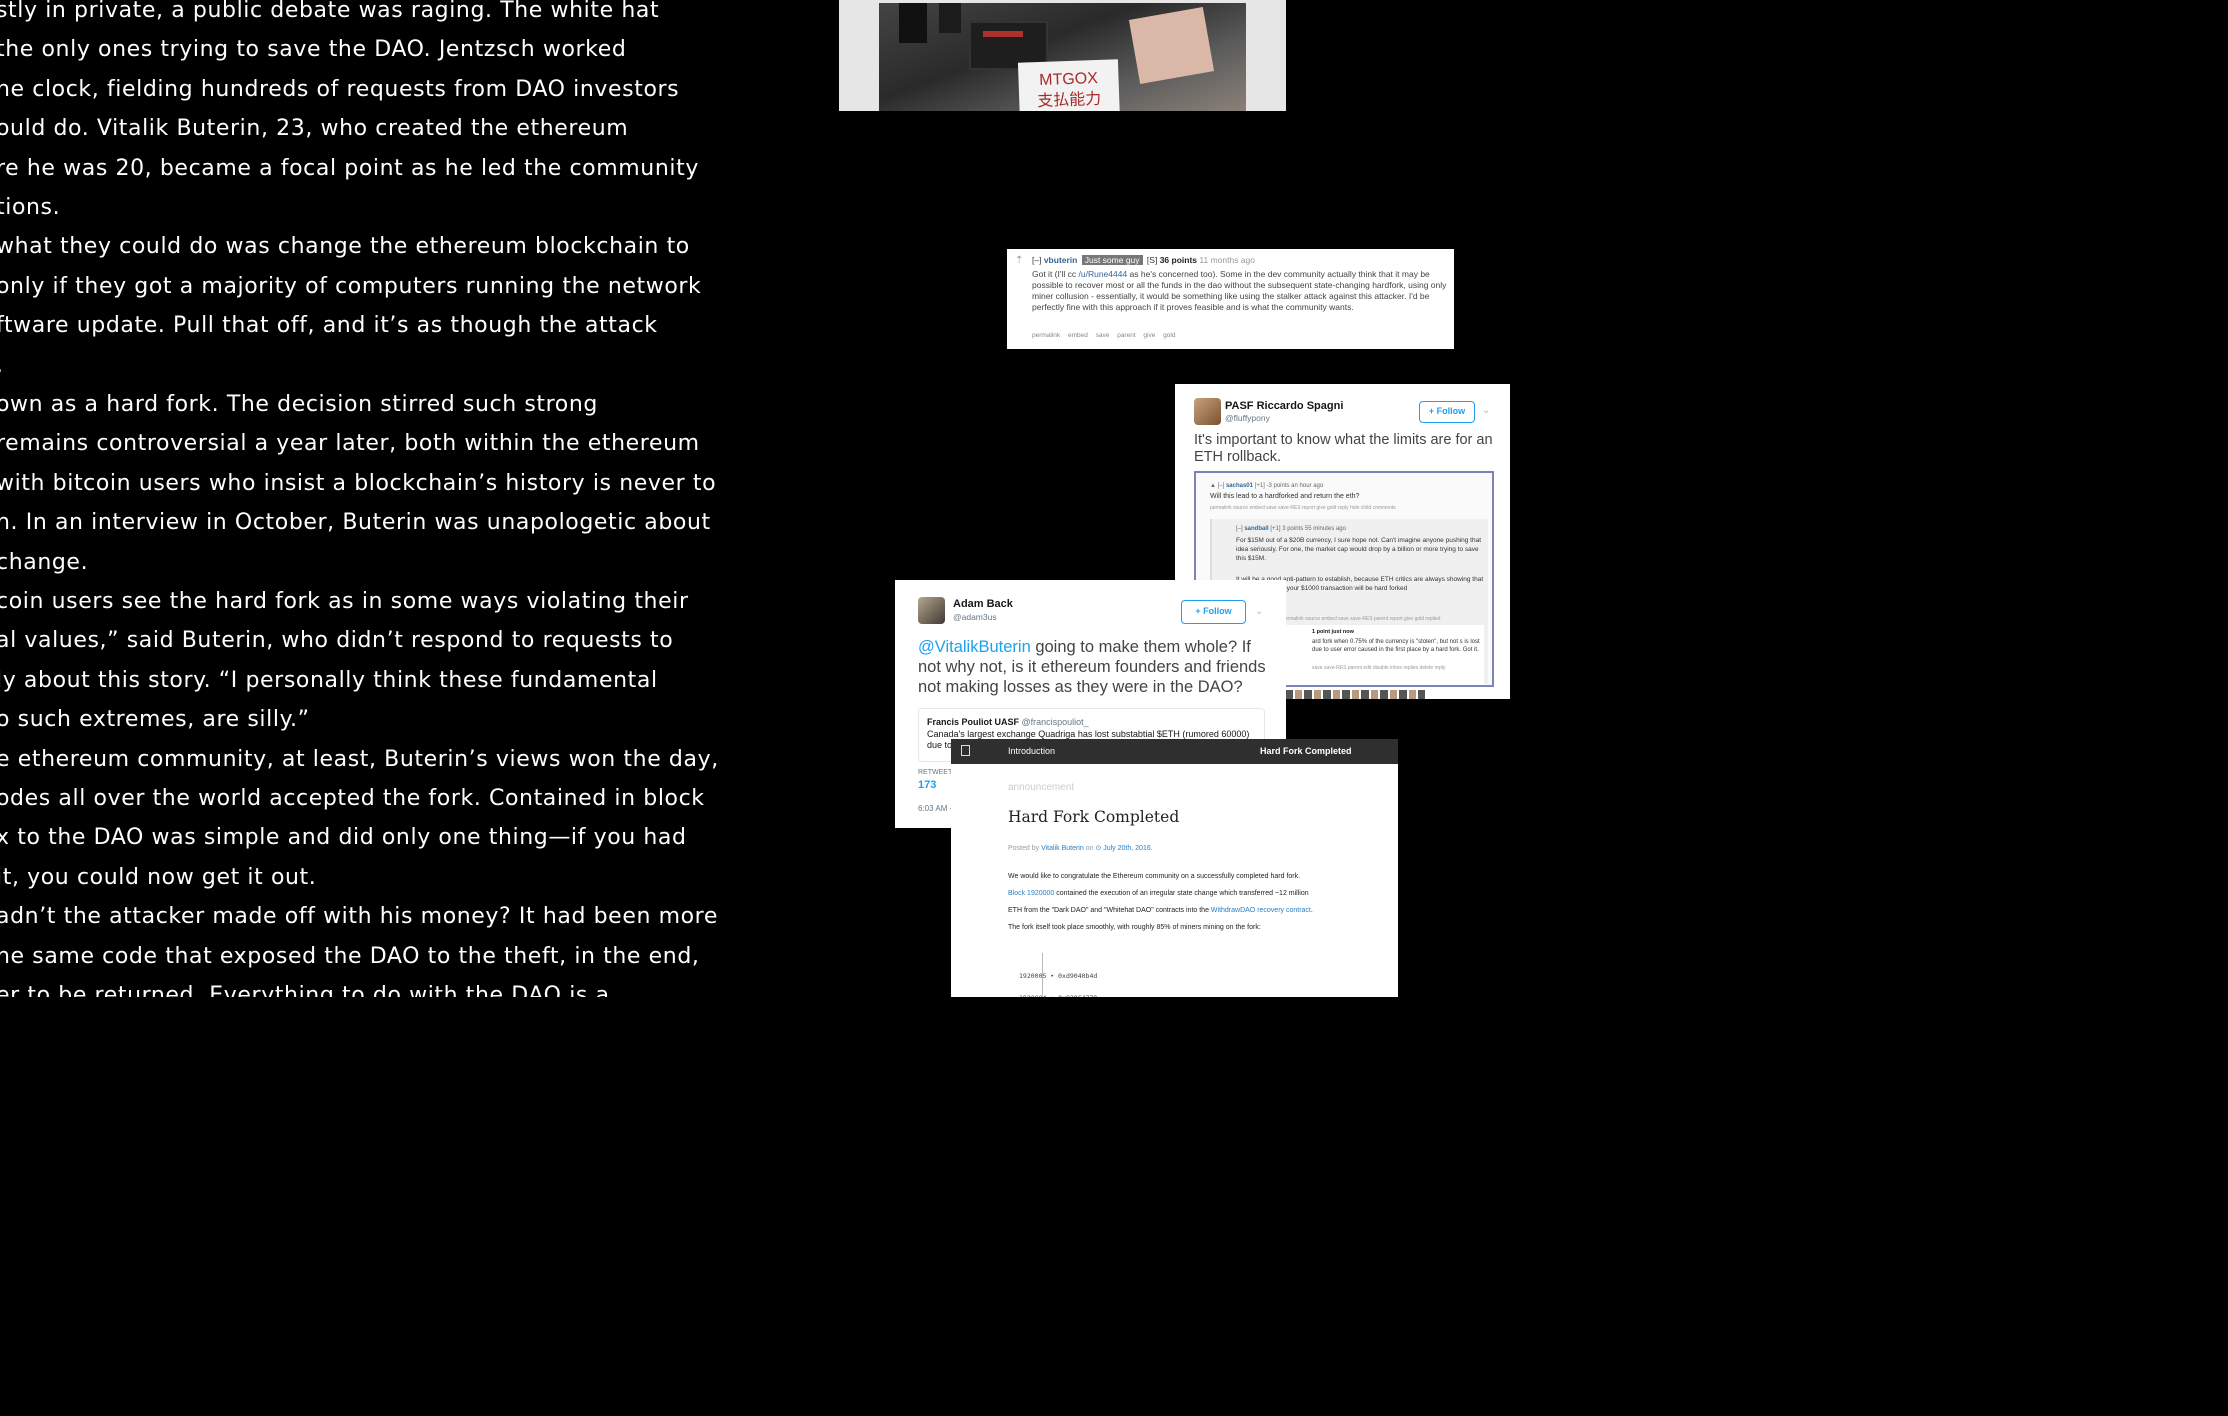  What do you see at coordinates (1069, 100) in the screenshot?
I see `sign-line-2: 支払能力` at bounding box center [1069, 100].